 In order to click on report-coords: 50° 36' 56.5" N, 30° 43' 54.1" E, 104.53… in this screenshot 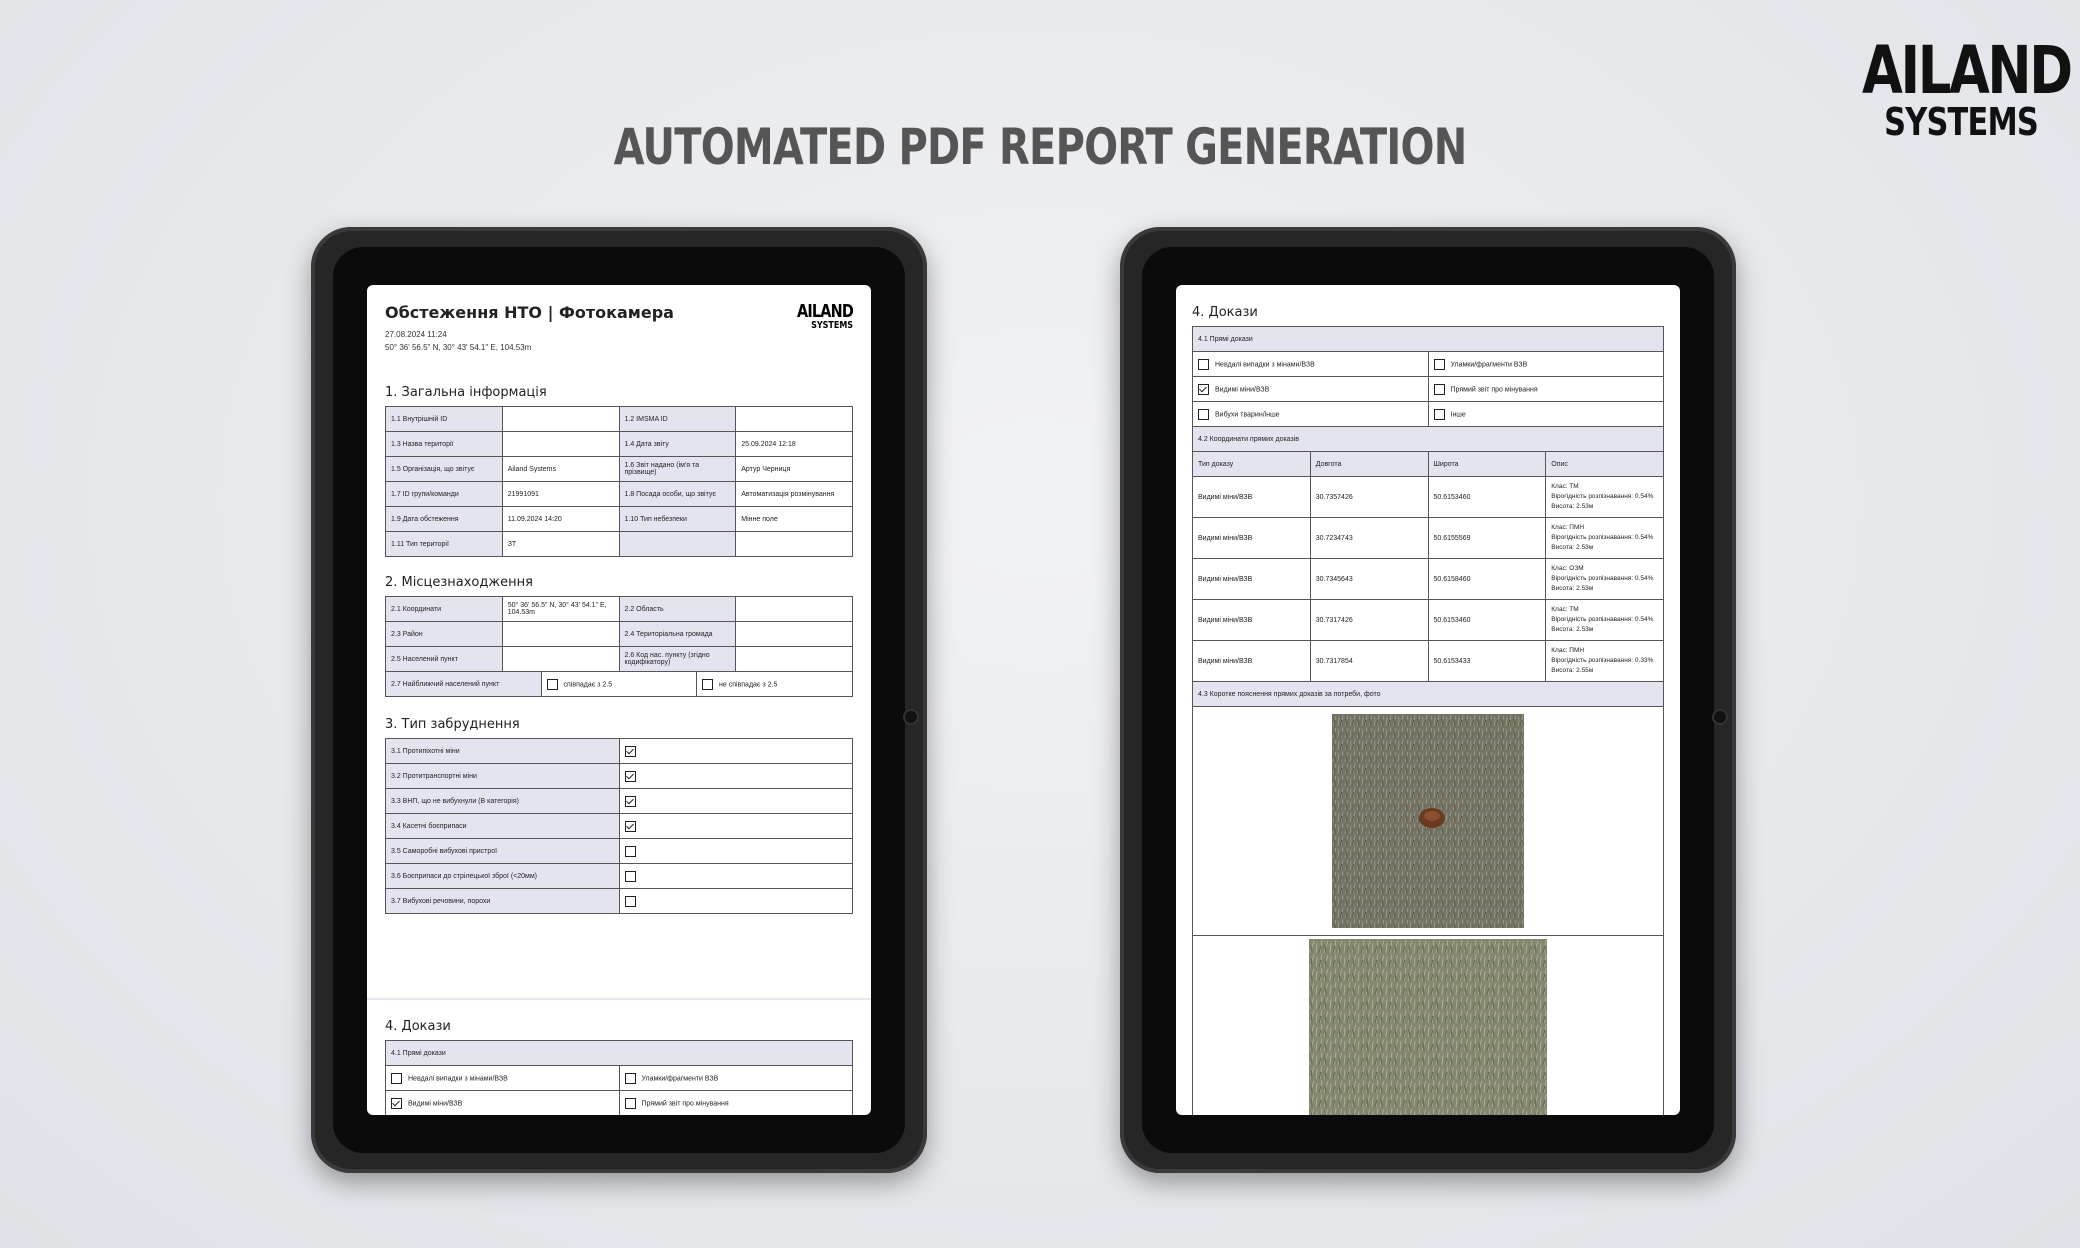, I will do `click(458, 347)`.